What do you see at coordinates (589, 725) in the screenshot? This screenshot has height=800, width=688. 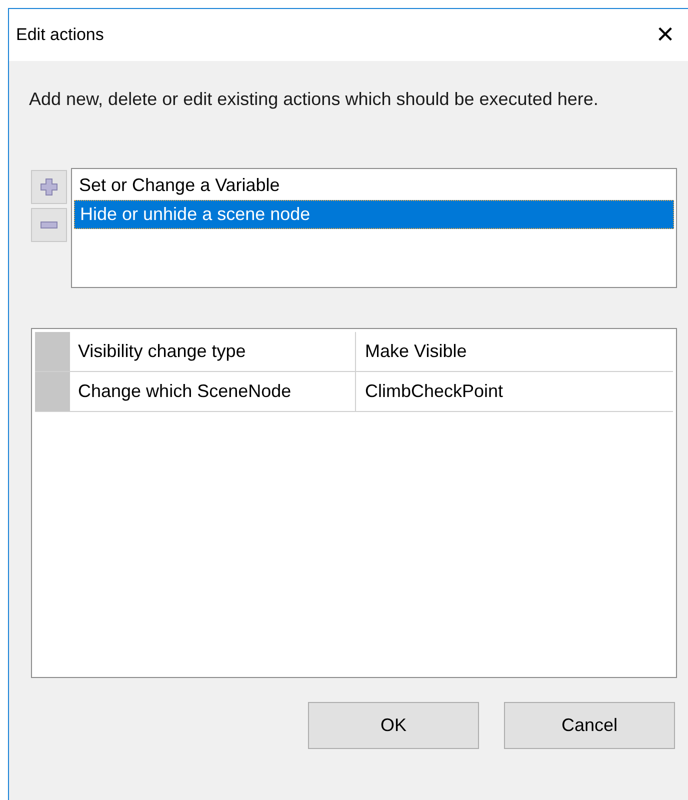 I see `dialog-button: Cancel` at bounding box center [589, 725].